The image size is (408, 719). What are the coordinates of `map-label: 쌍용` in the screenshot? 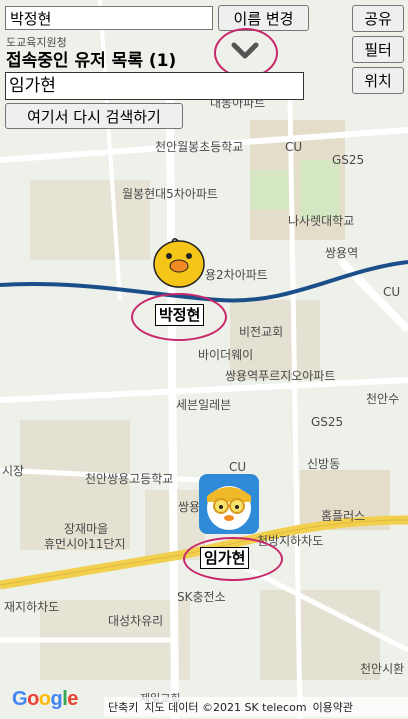 It's located at (189, 507).